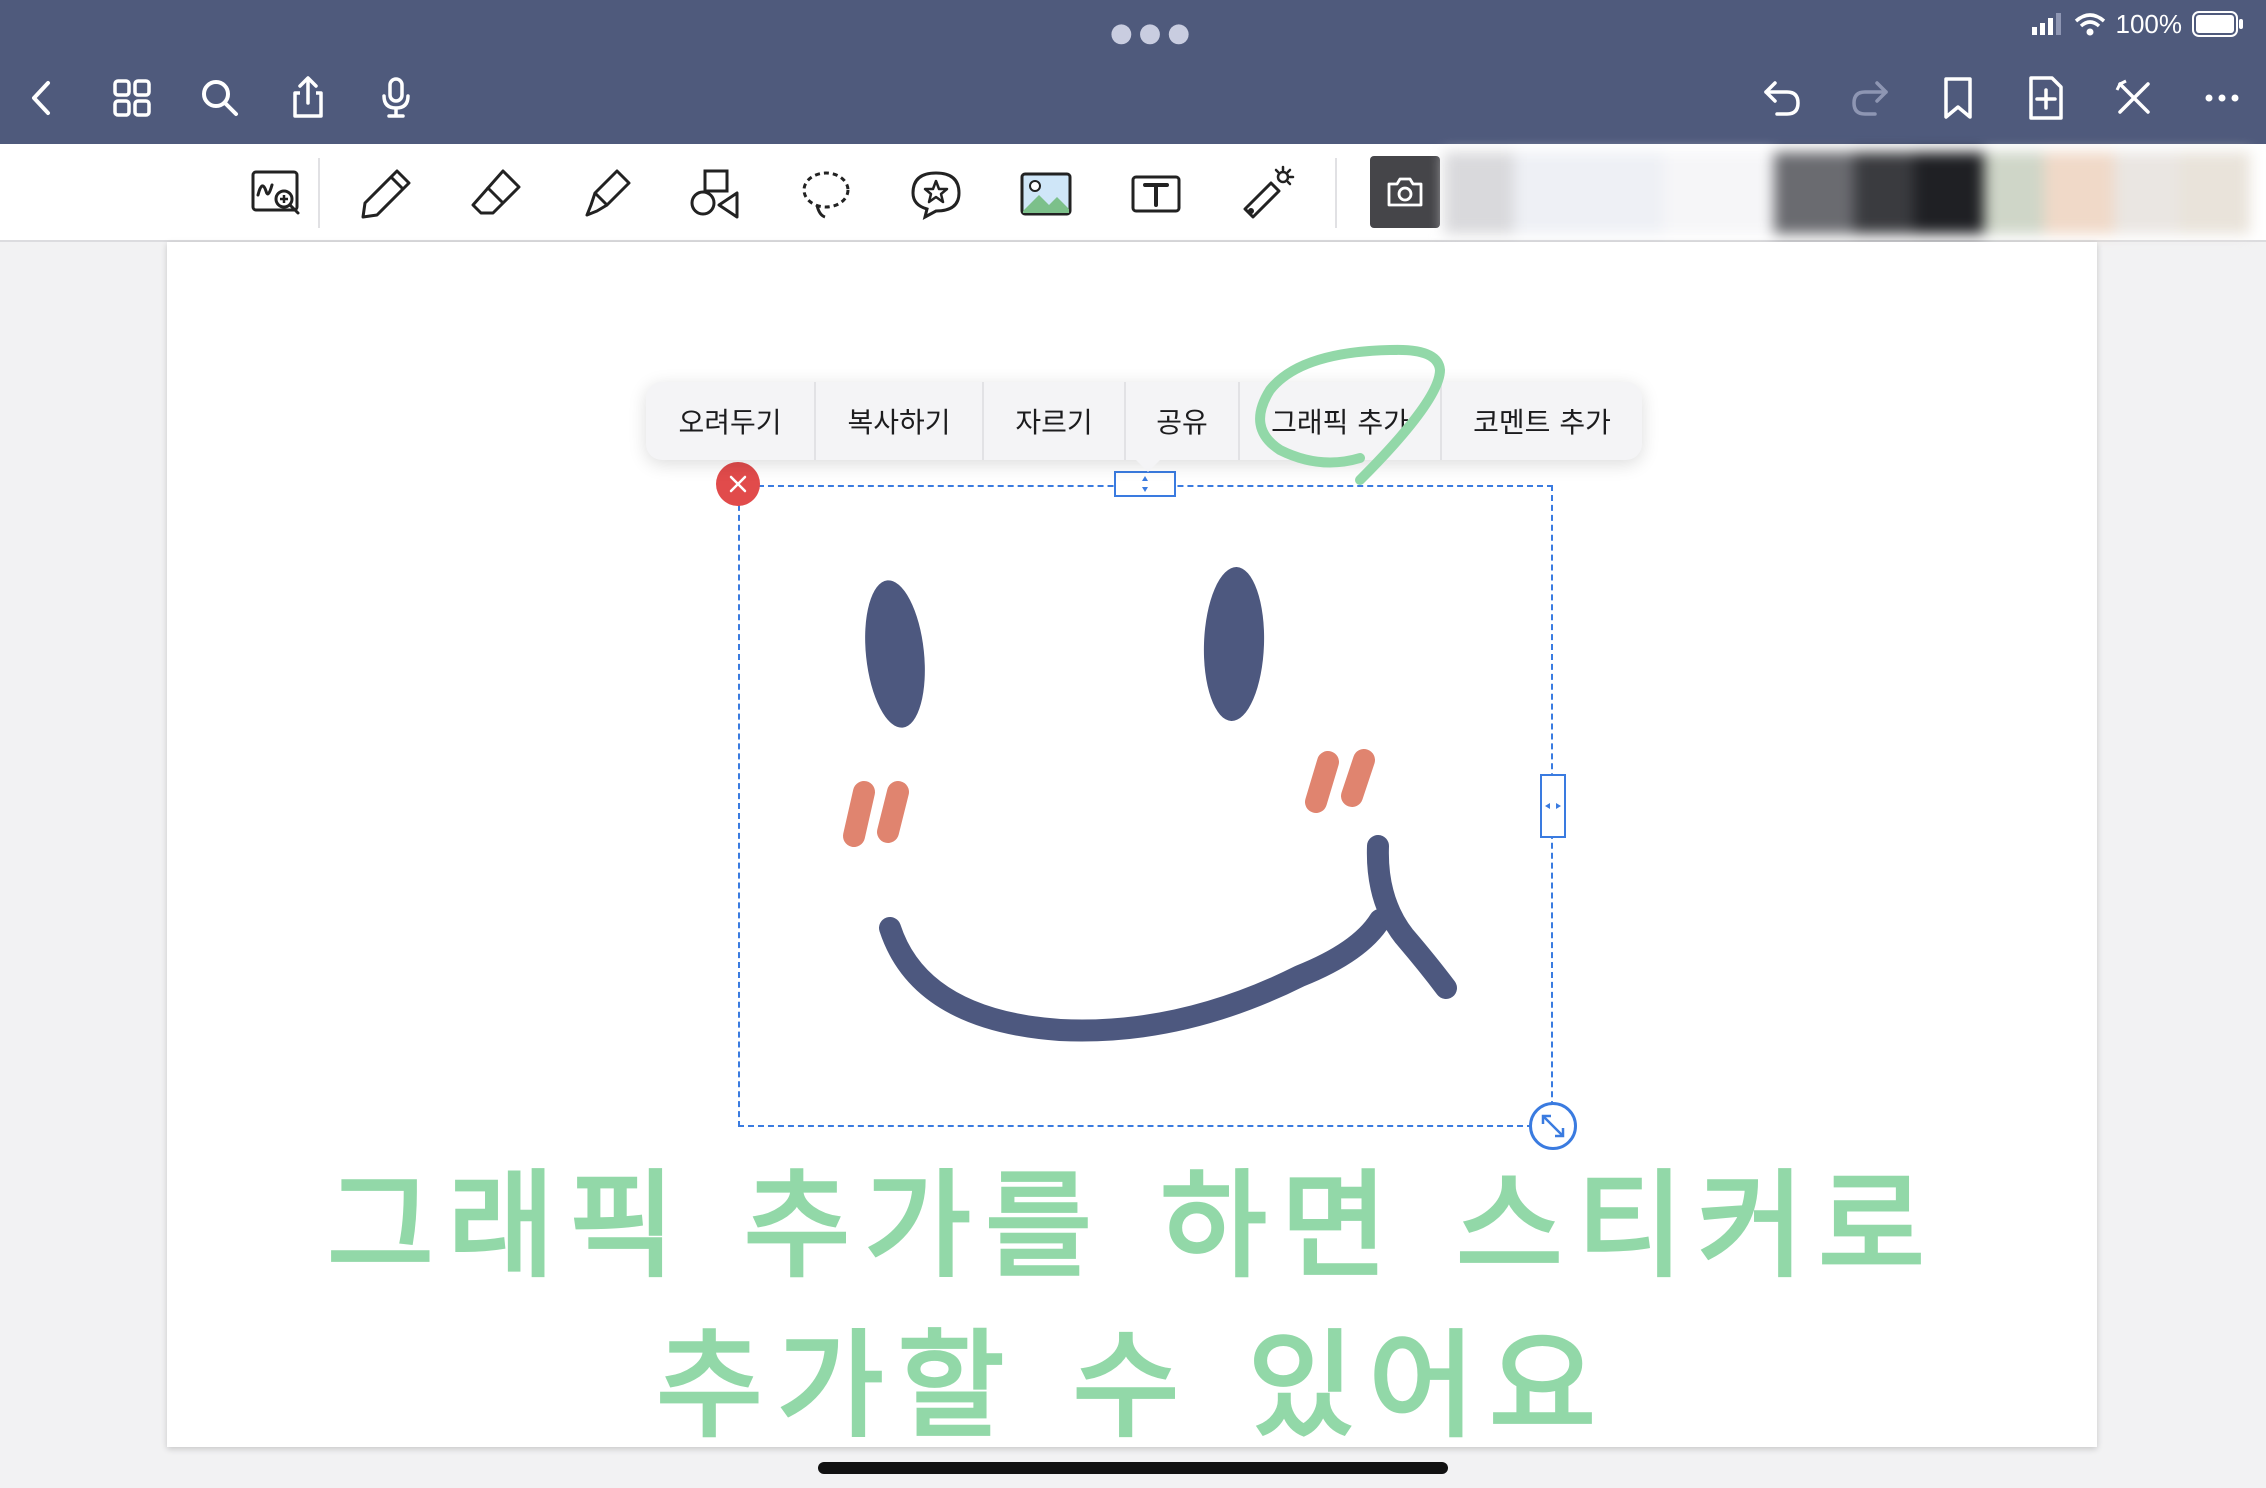  Describe the element at coordinates (1542, 421) in the screenshot. I see `menu-item-add-comment: 코멘트 추가` at that location.